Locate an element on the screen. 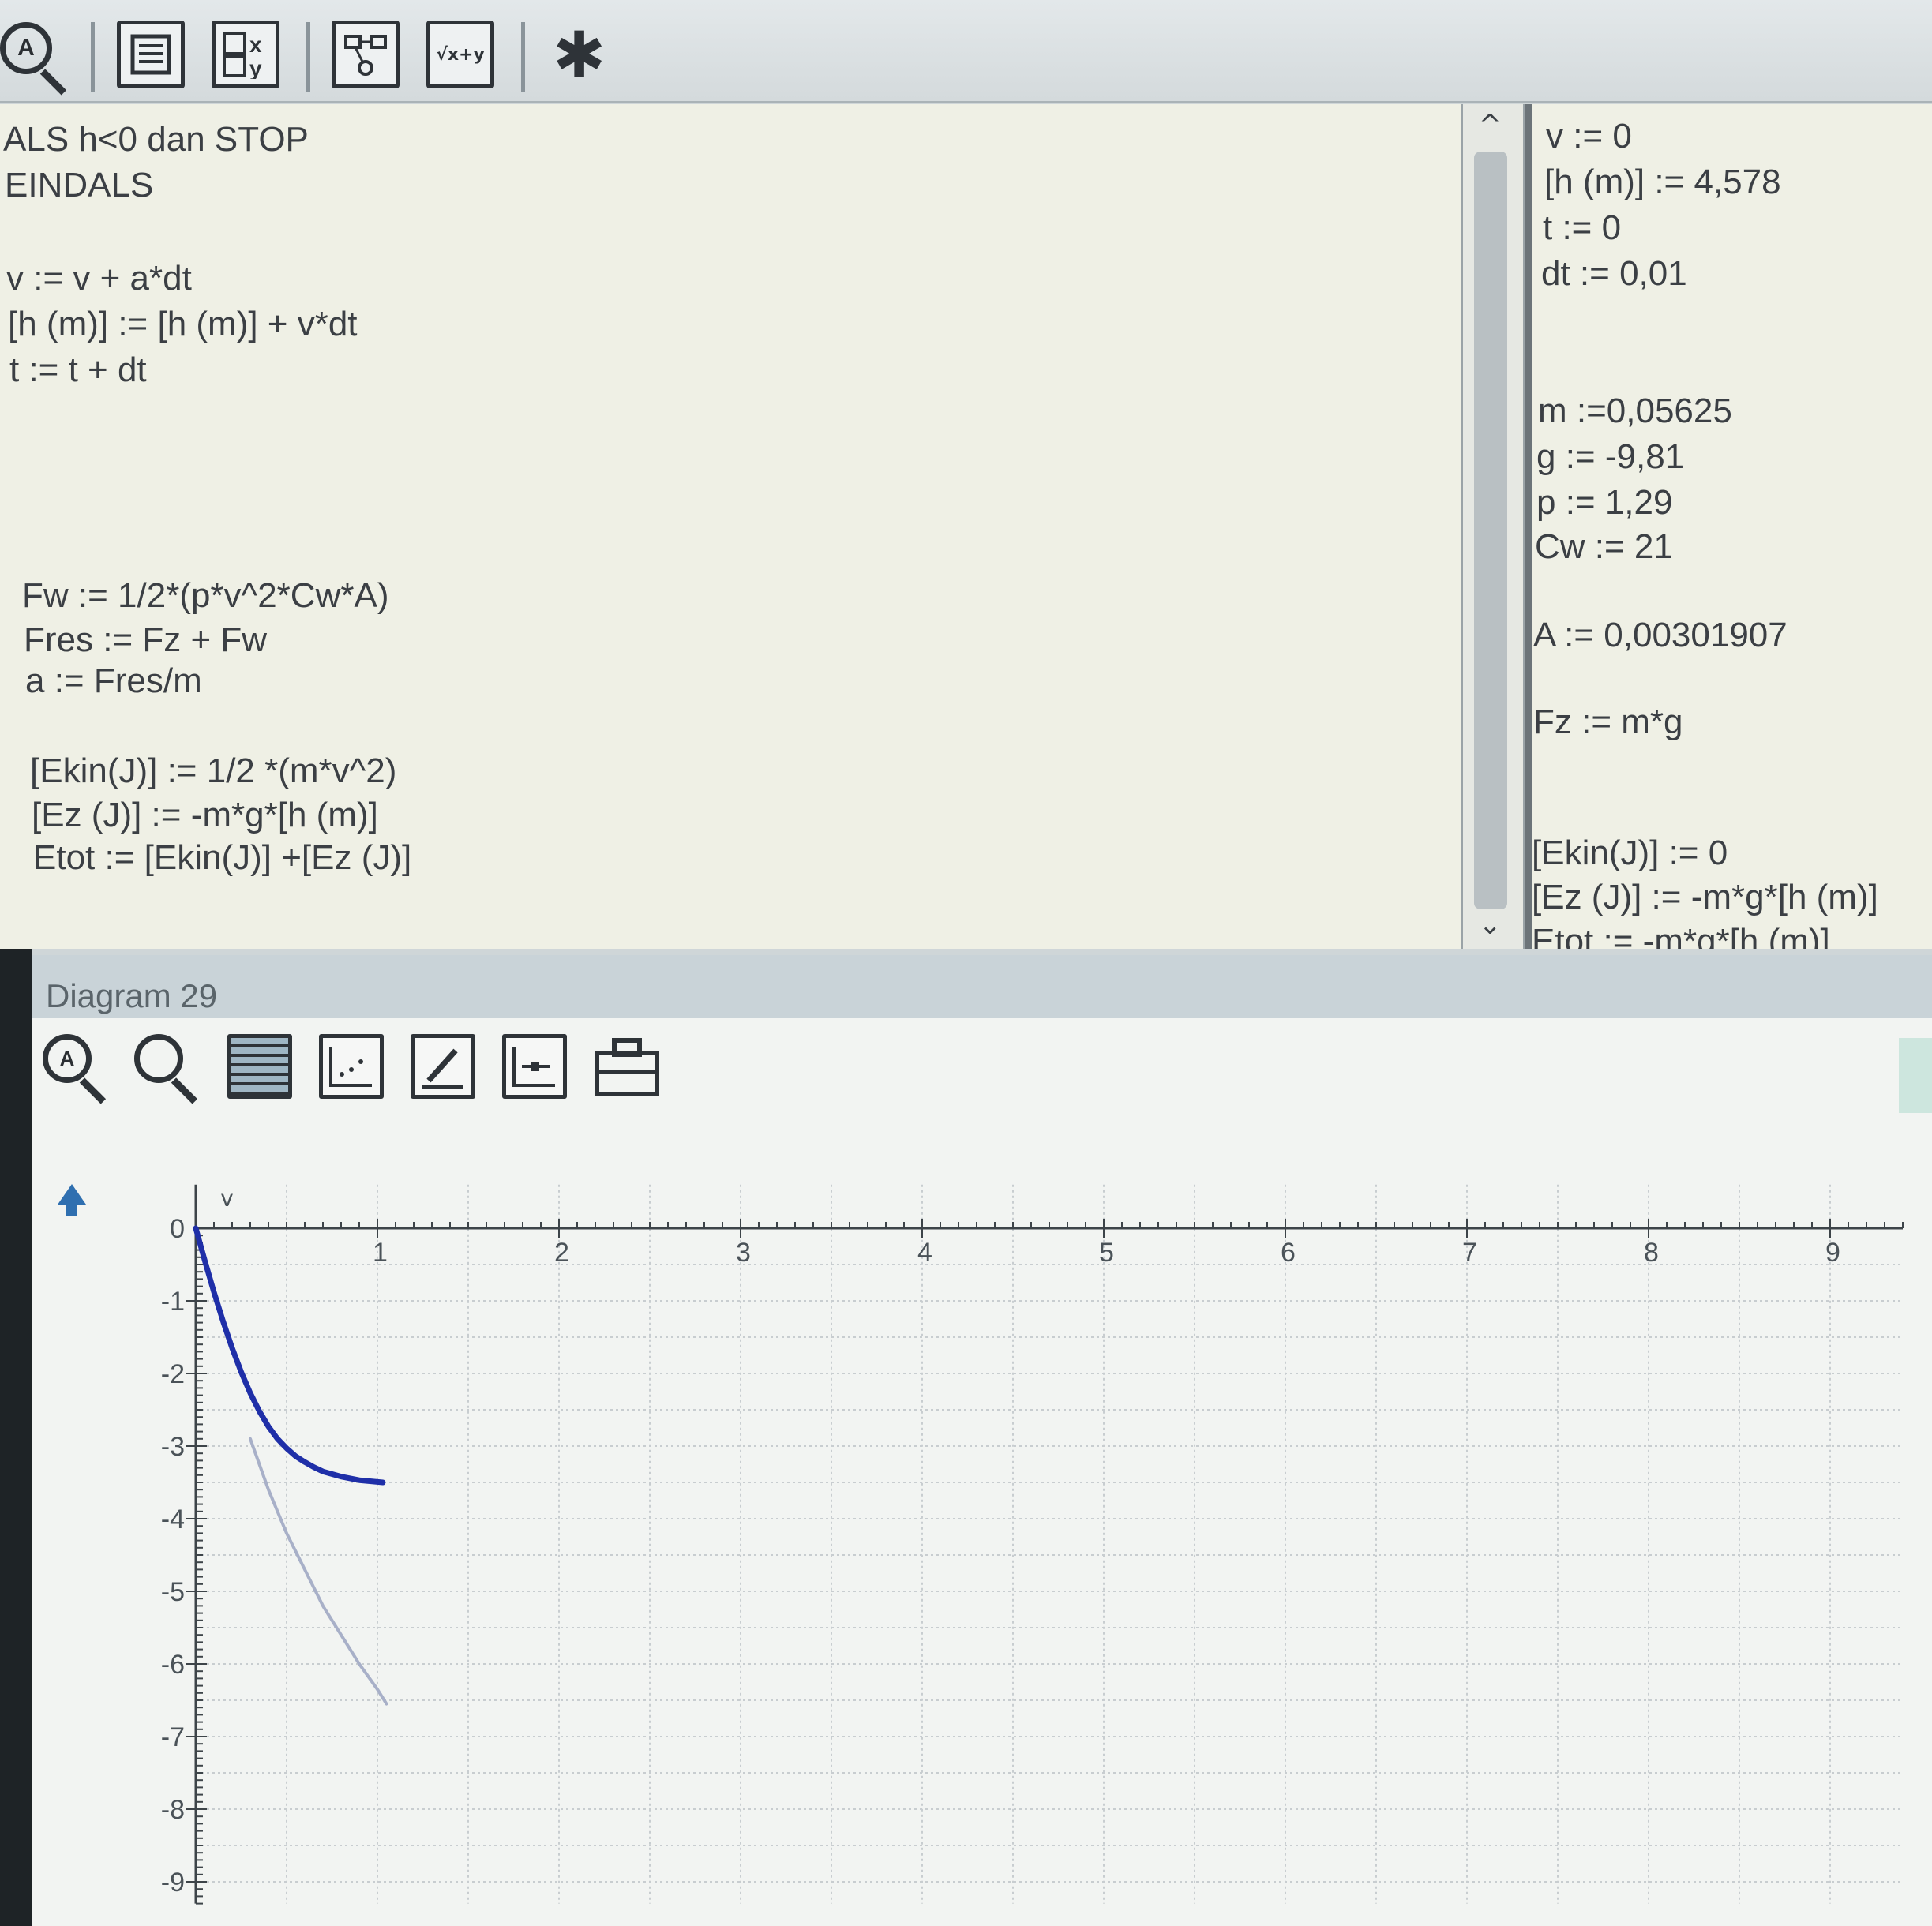 The width and height of the screenshot is (1932, 1926). equation-line: [h (m)] := [h (m)] + v*dt is located at coordinates (183, 324).